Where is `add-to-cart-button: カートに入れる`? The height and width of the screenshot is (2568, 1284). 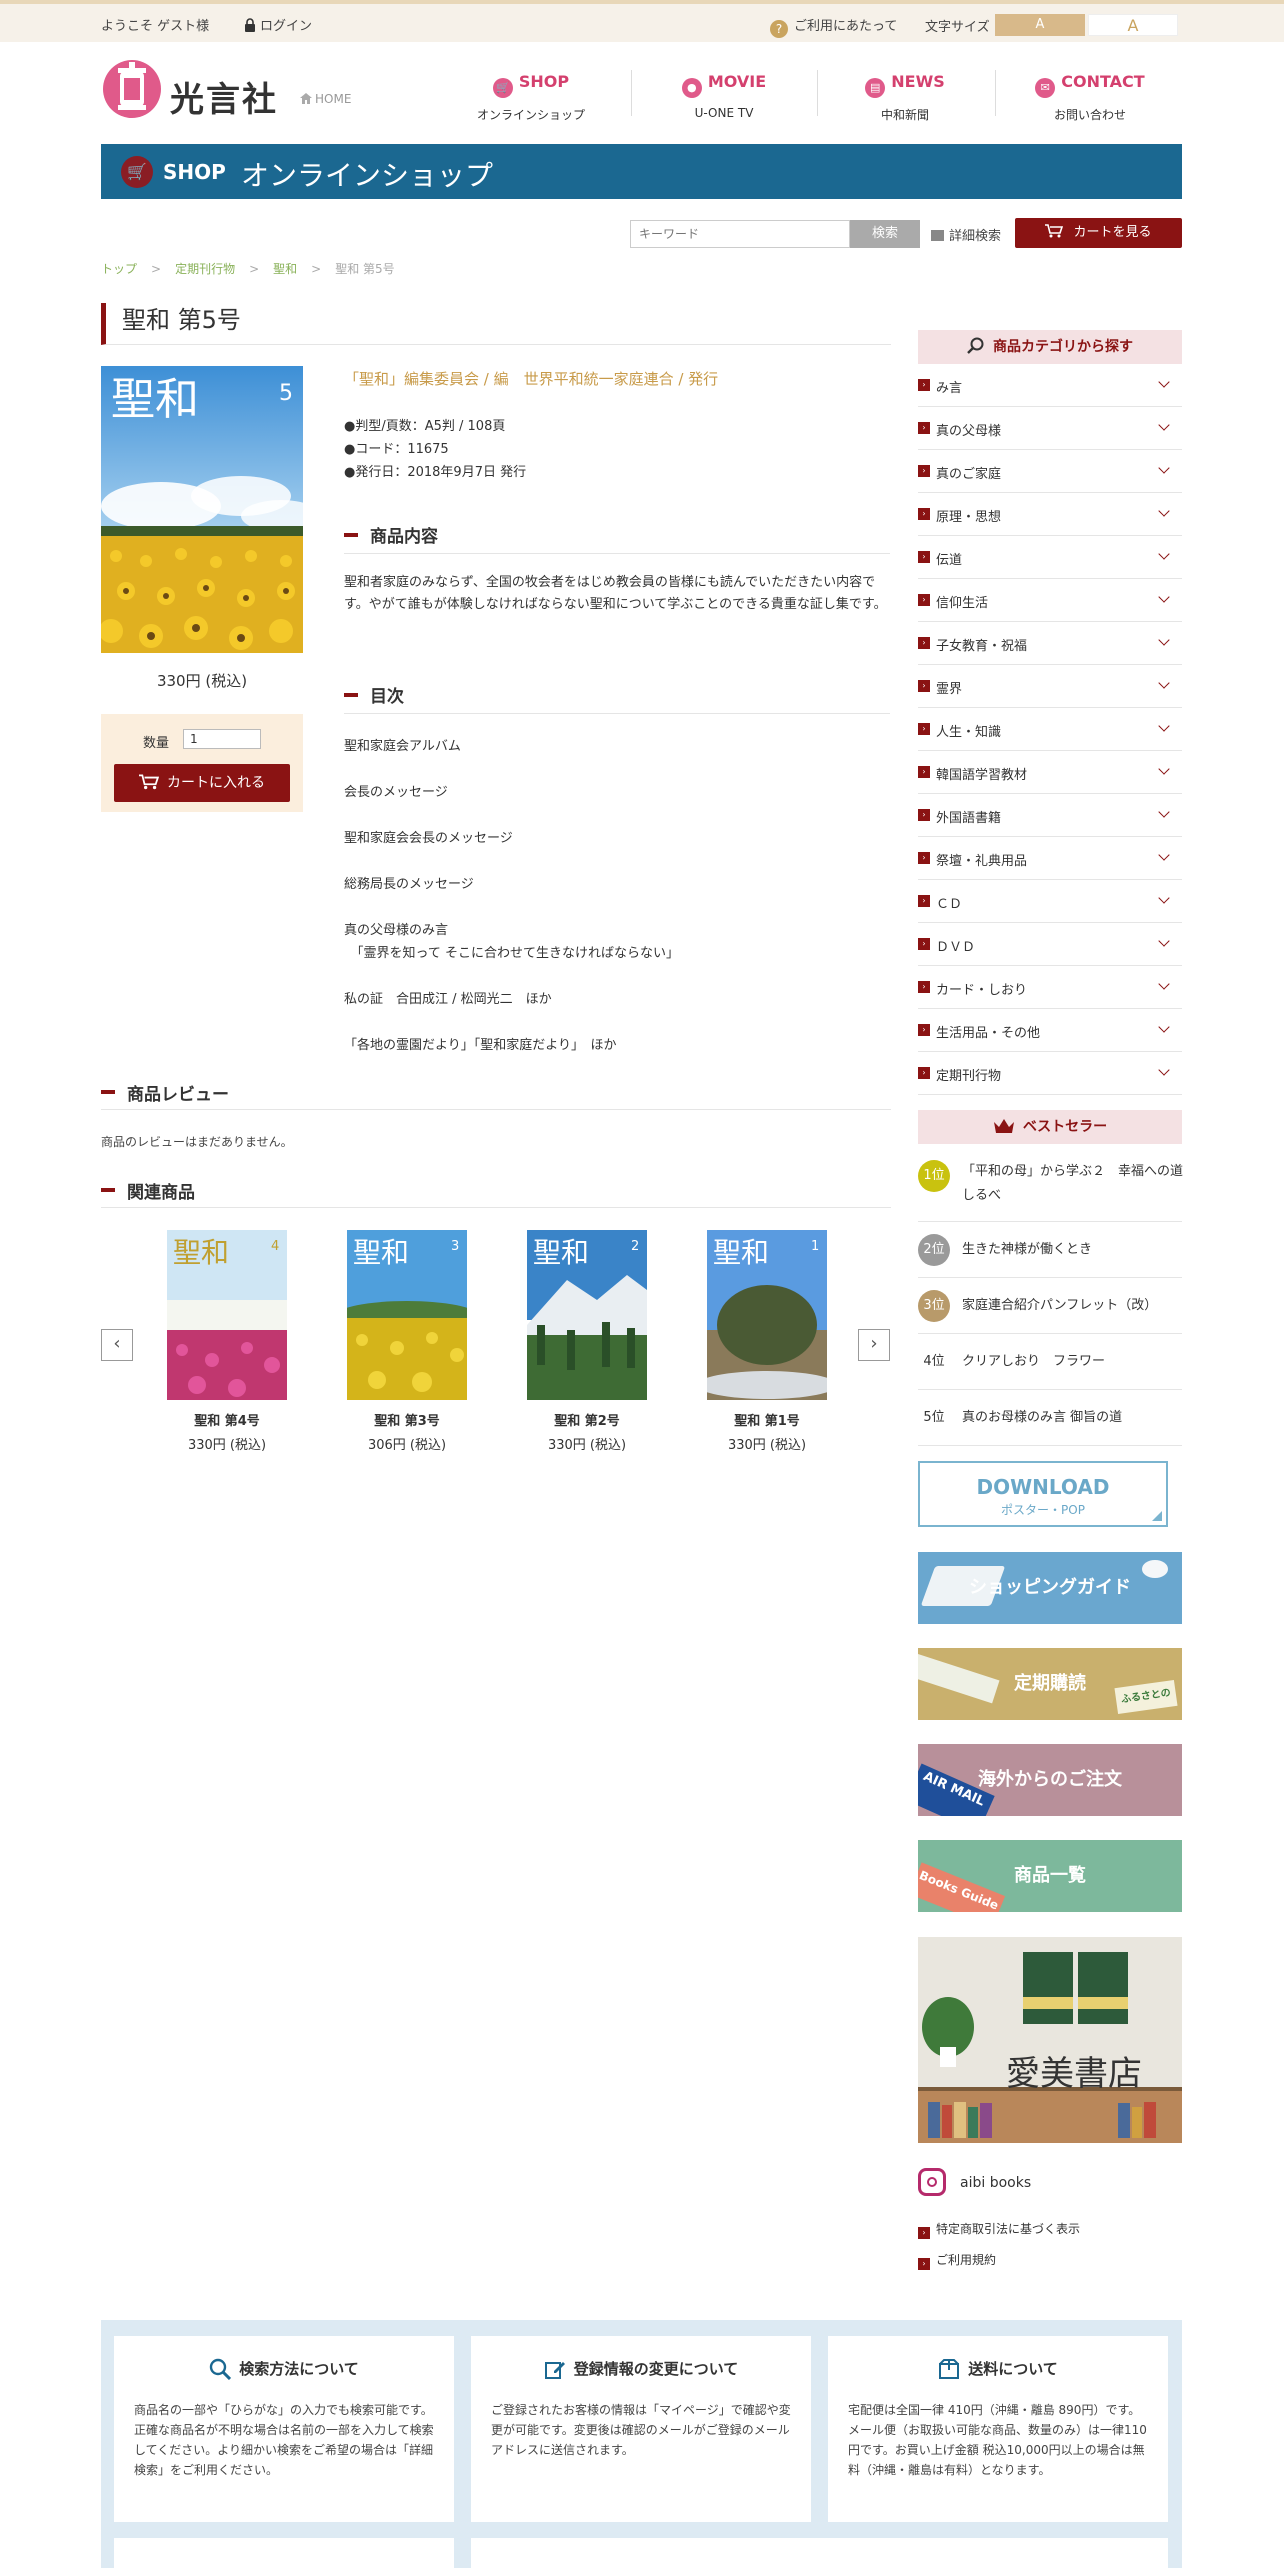 add-to-cart-button: カートに入れる is located at coordinates (202, 783).